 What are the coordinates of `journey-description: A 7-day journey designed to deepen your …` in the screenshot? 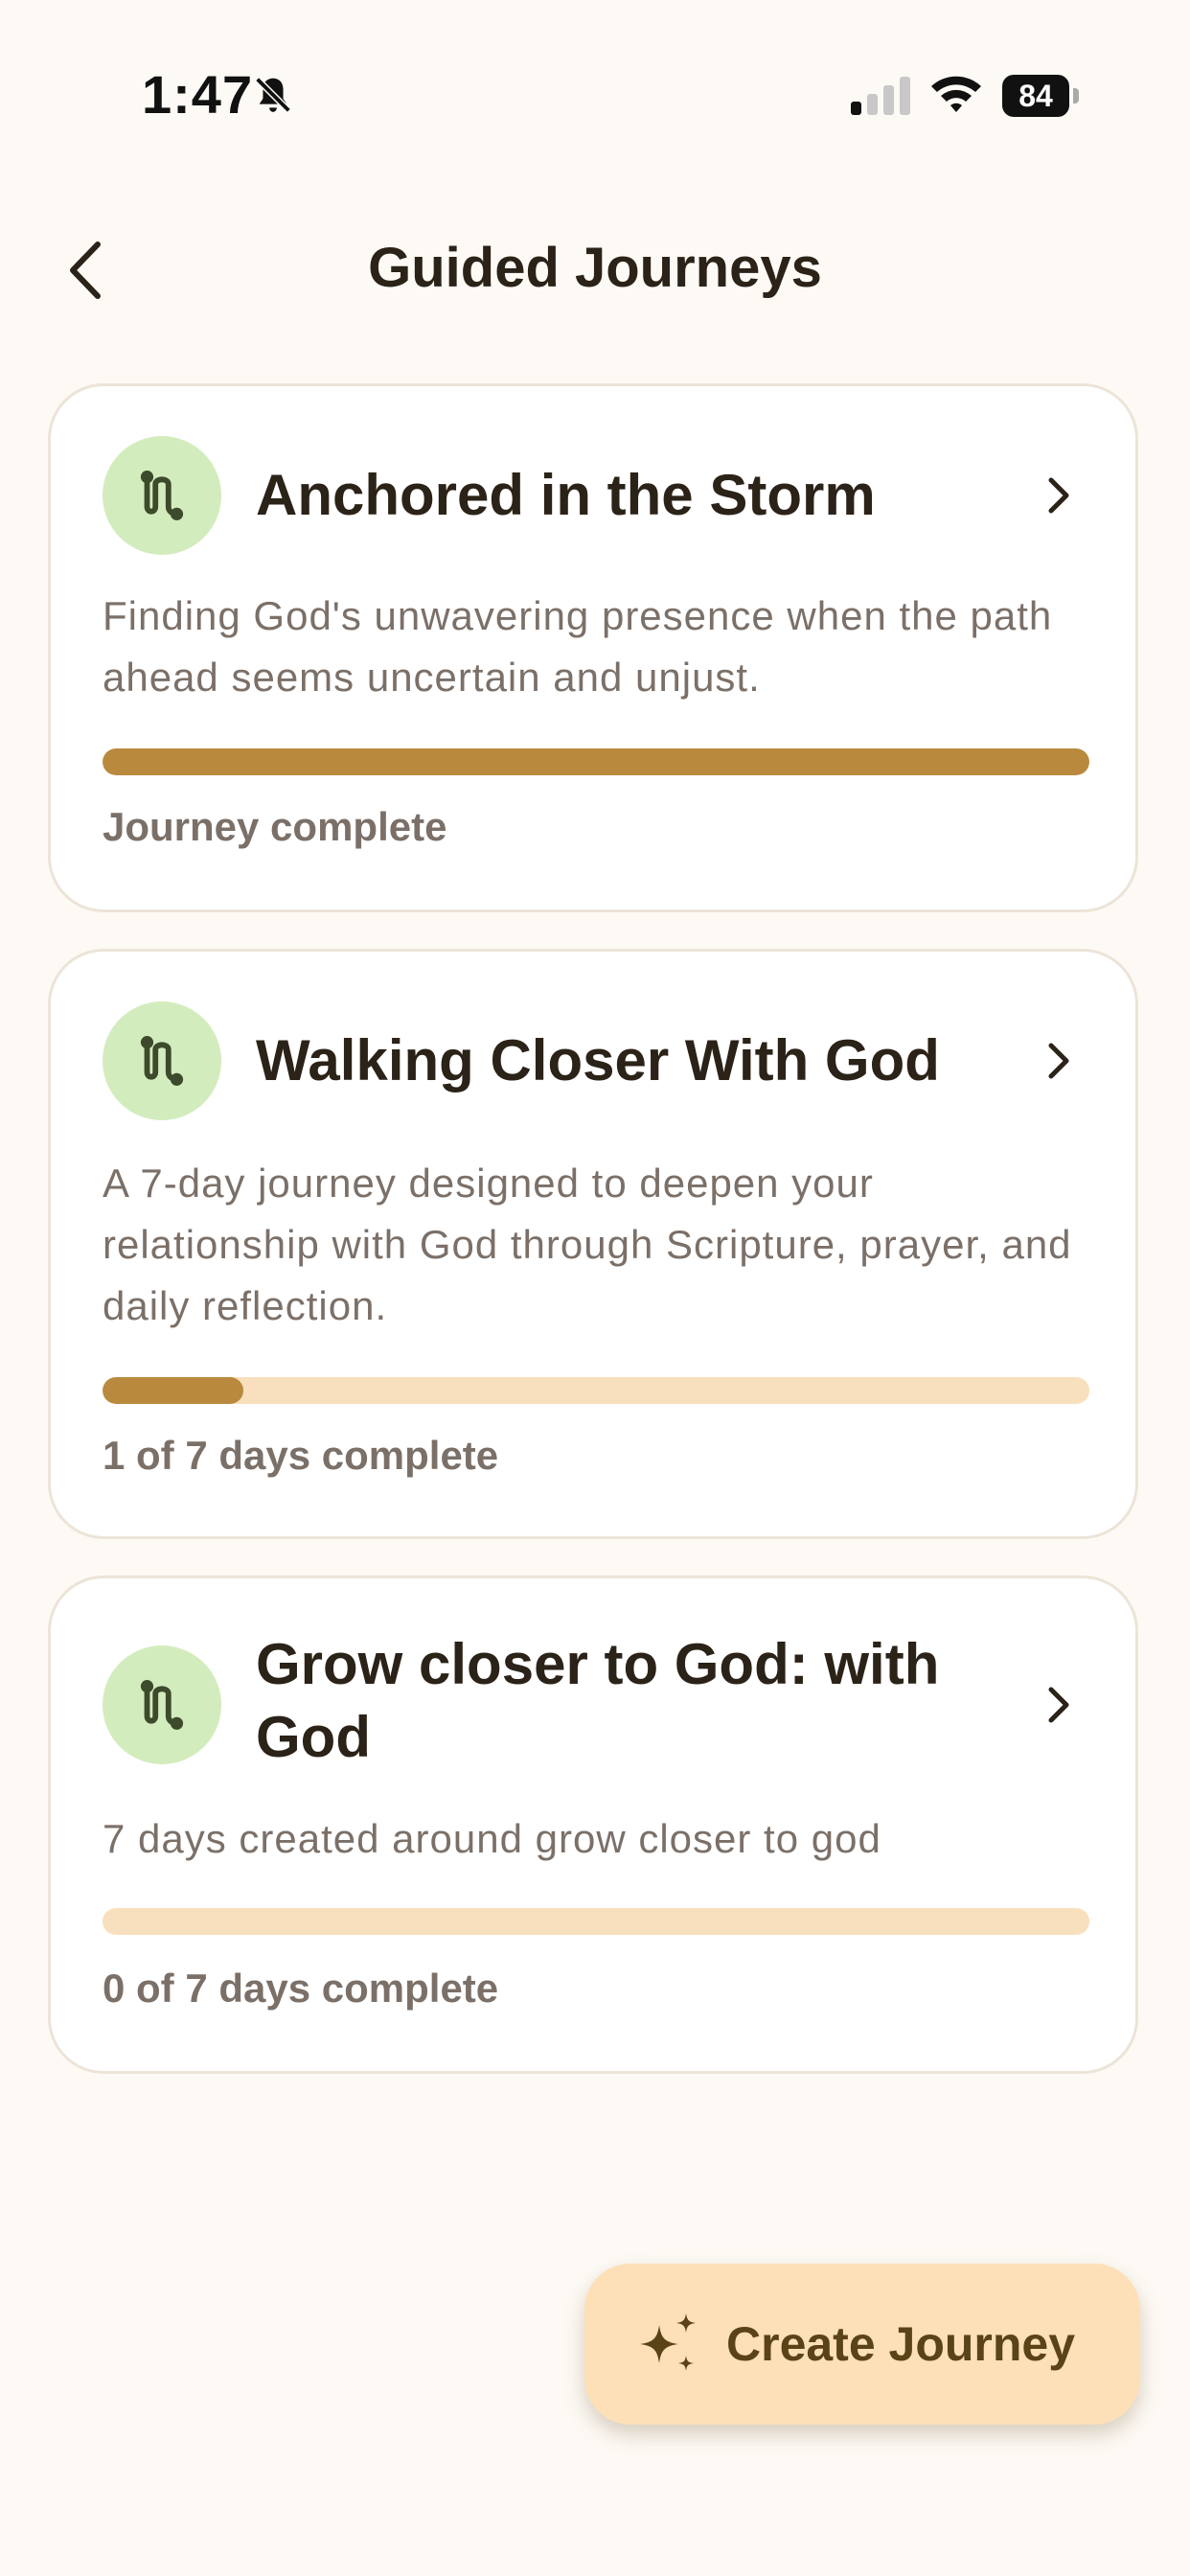 It's located at (588, 1244).